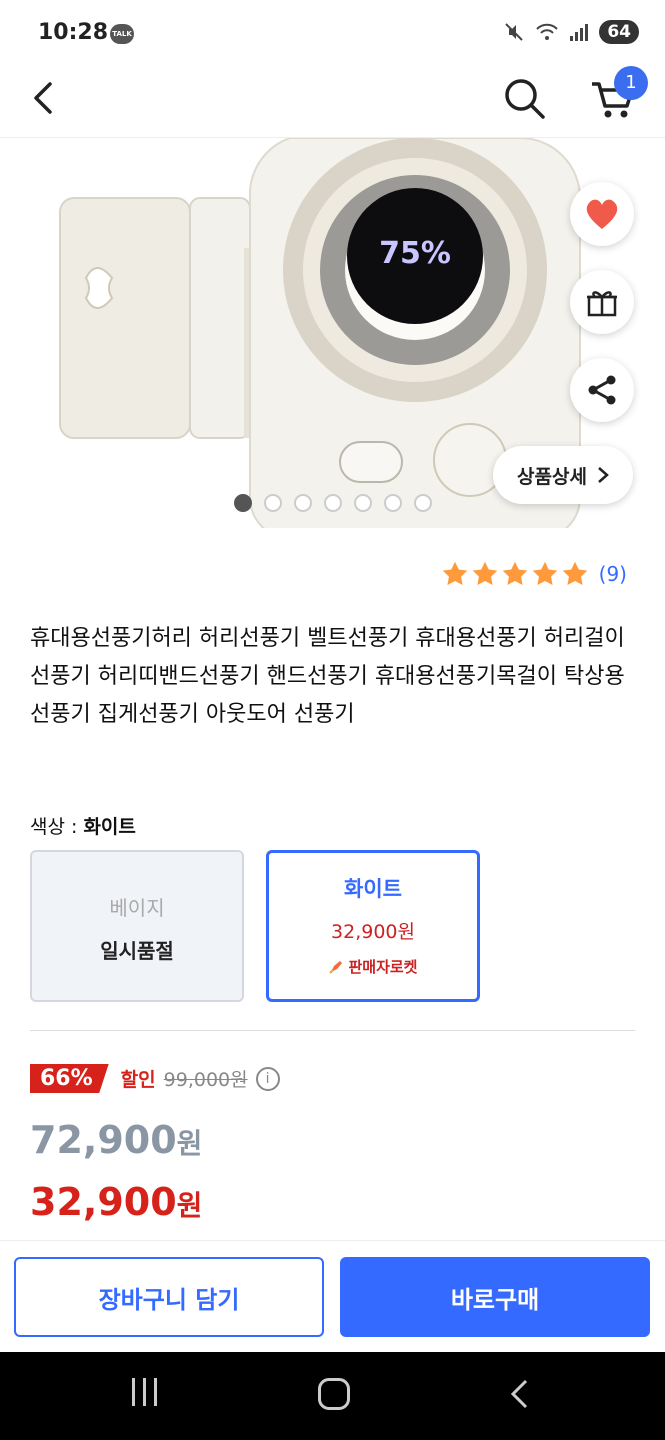 Image resolution: width=665 pixels, height=1440 pixels. Describe the element at coordinates (373, 889) in the screenshot. I see `color-option-name: 화이트` at that location.